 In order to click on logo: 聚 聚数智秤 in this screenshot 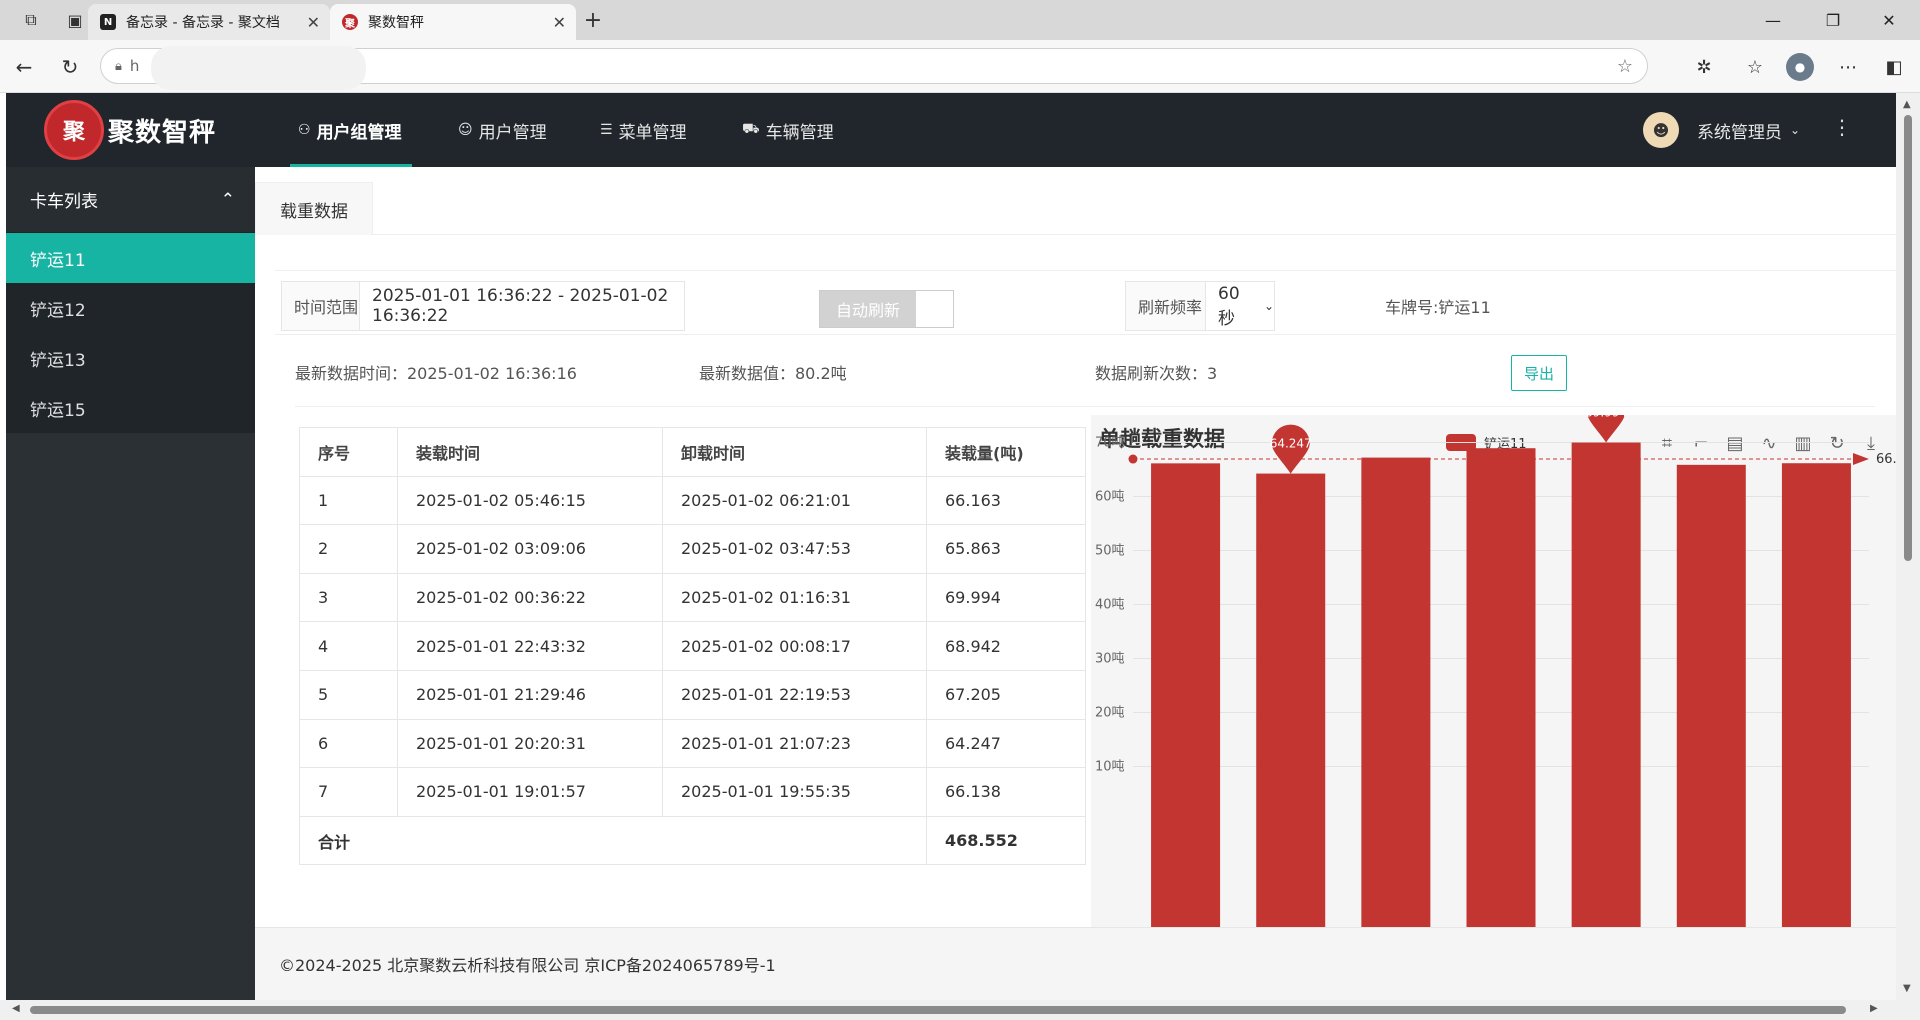, I will do `click(130, 130)`.